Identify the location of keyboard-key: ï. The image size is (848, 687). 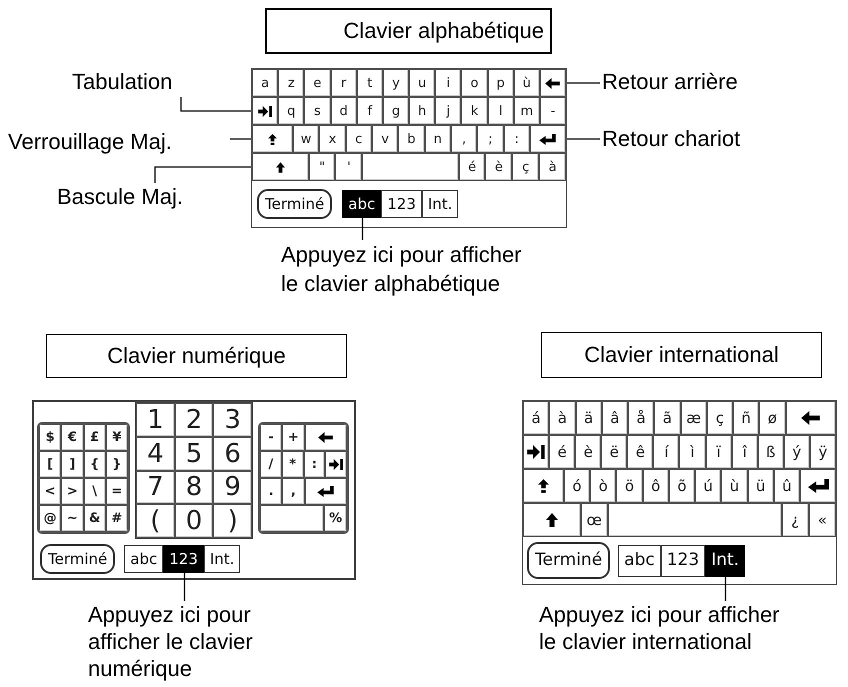
(719, 452).